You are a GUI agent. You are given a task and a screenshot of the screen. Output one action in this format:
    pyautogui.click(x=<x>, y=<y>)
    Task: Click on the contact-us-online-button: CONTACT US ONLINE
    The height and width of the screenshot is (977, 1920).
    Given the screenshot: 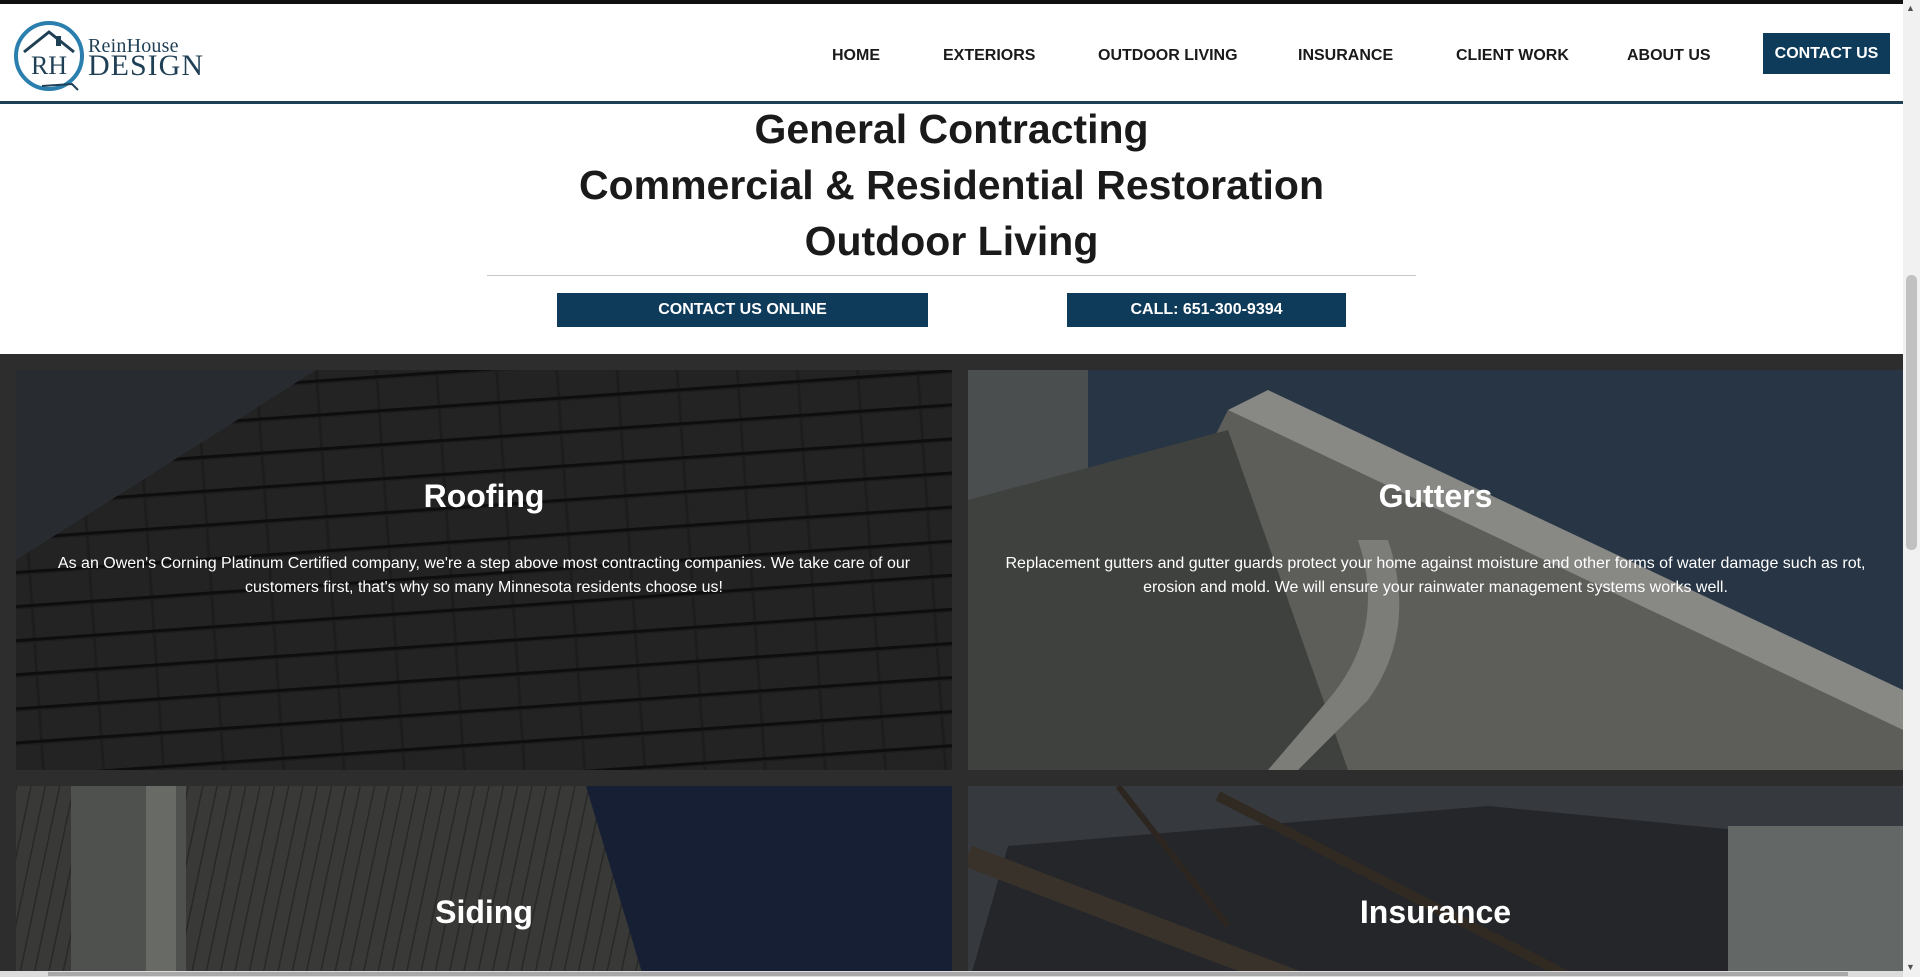 What is the action you would take?
    pyautogui.click(x=742, y=310)
    